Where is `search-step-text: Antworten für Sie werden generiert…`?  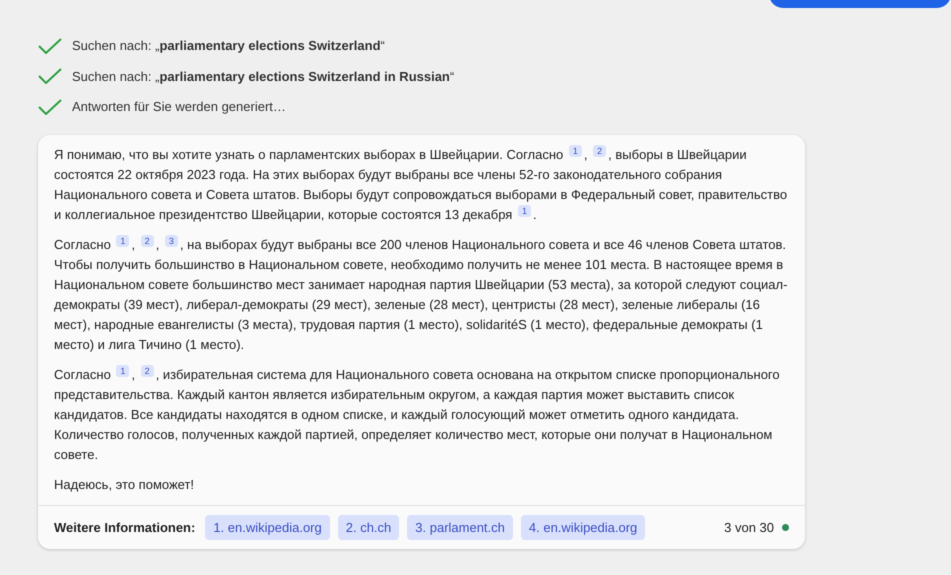
search-step-text: Antworten für Sie werden generiert… is located at coordinates (179, 107).